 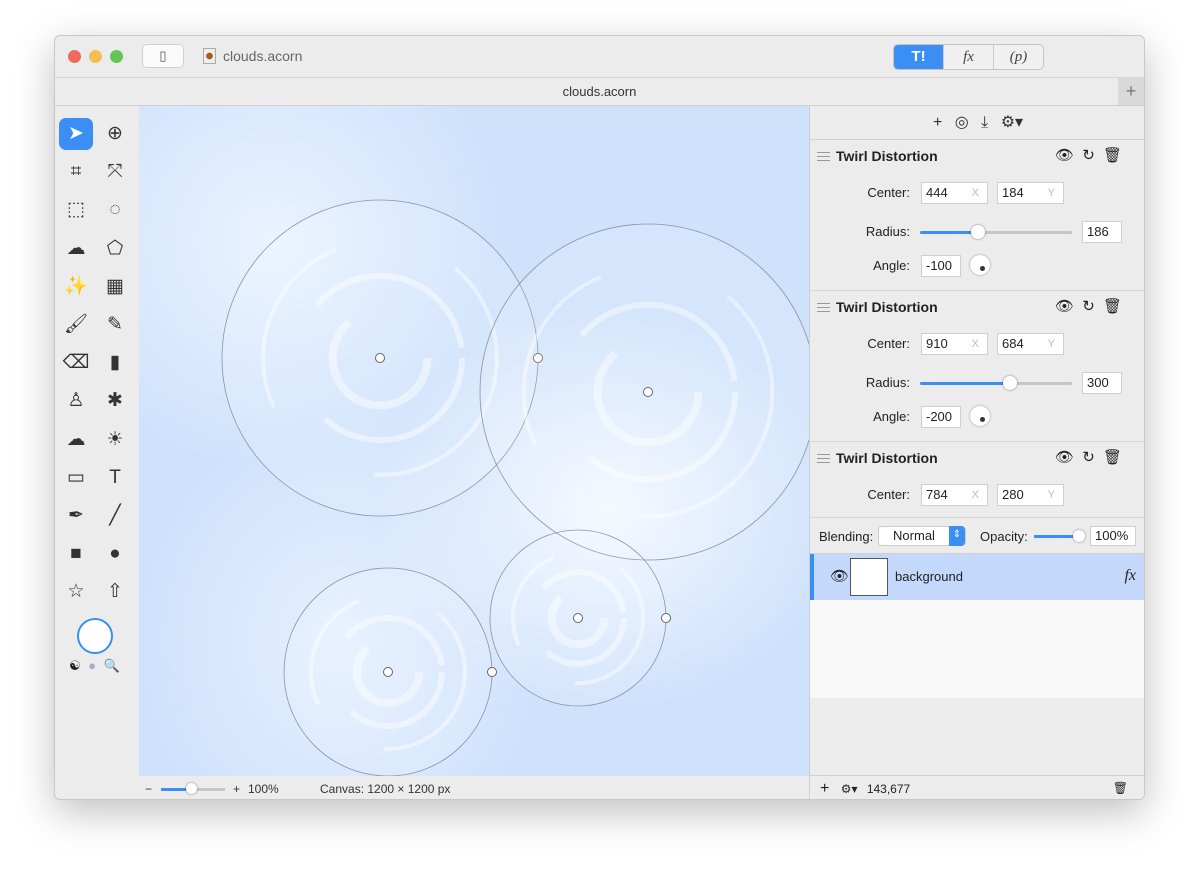 I want to click on stroke-color-well: ●, so click(x=92, y=665).